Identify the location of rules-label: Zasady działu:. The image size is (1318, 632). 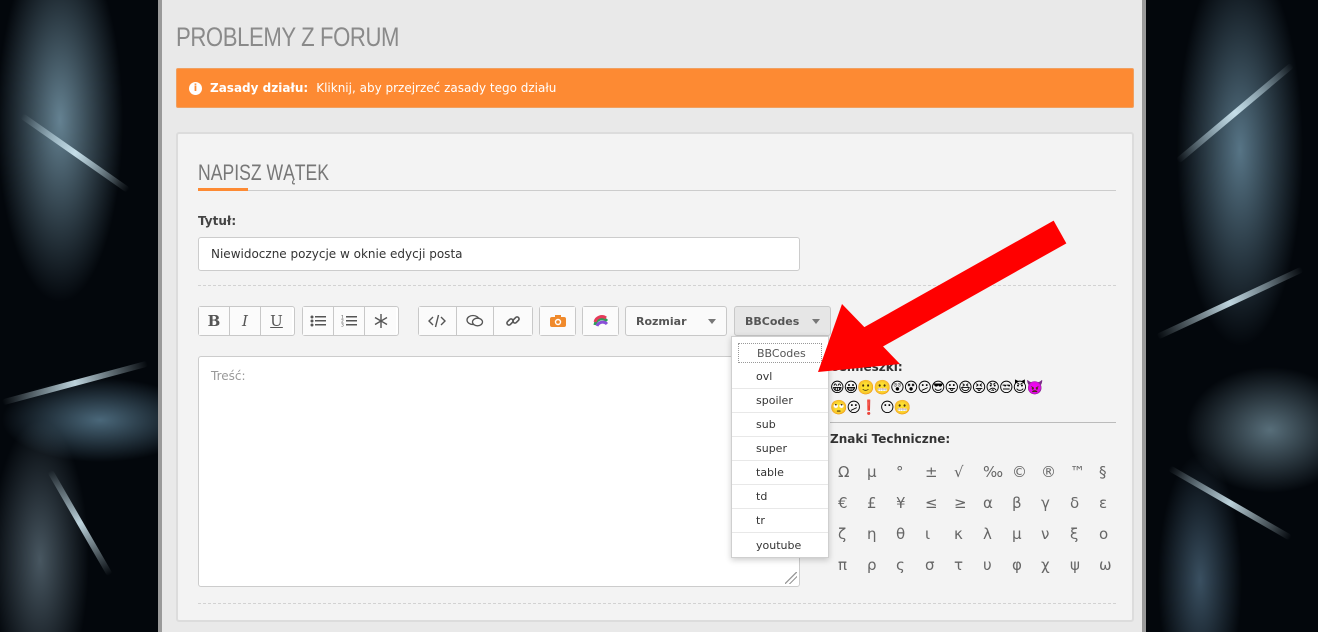
(259, 88).